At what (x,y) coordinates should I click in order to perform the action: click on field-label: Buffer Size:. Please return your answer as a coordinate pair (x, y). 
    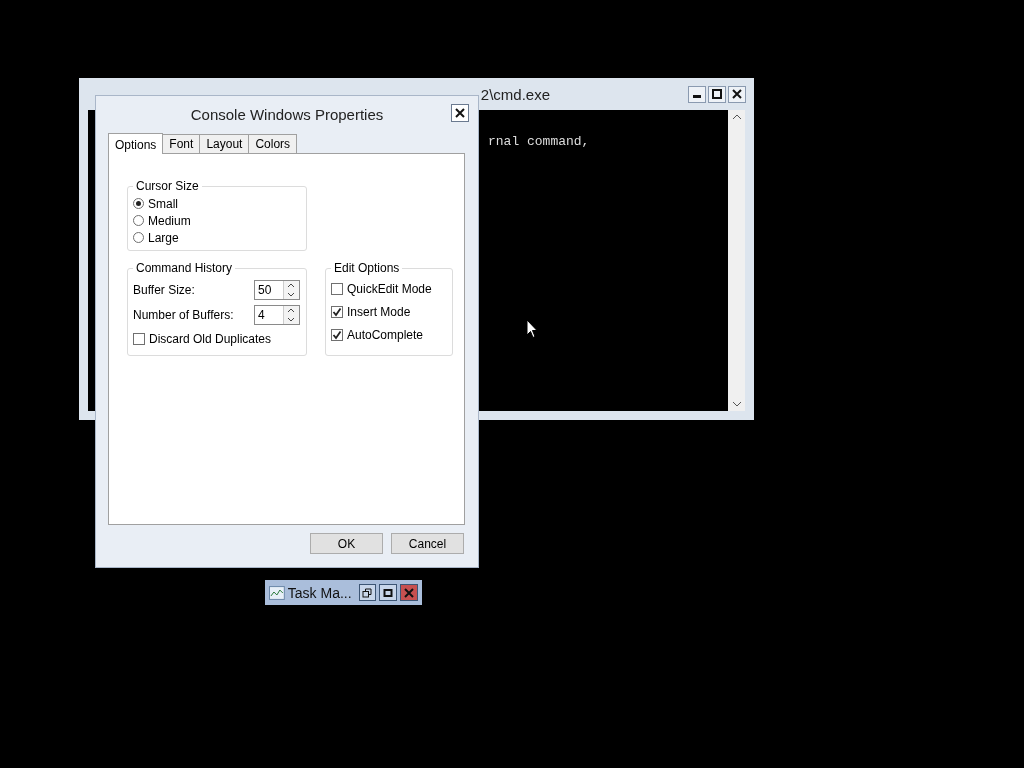
    Looking at the image, I should click on (164, 289).